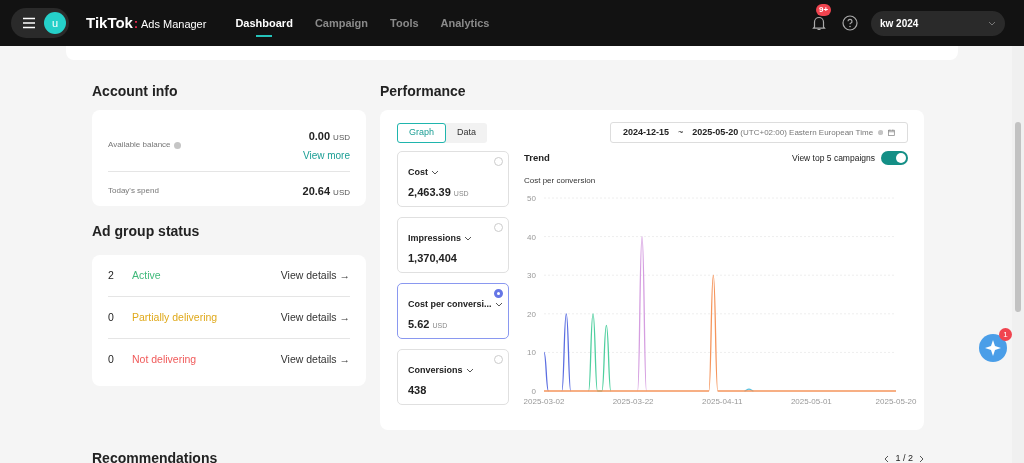 The width and height of the screenshot is (1024, 463). I want to click on notification-badge: 1, so click(1005, 334).